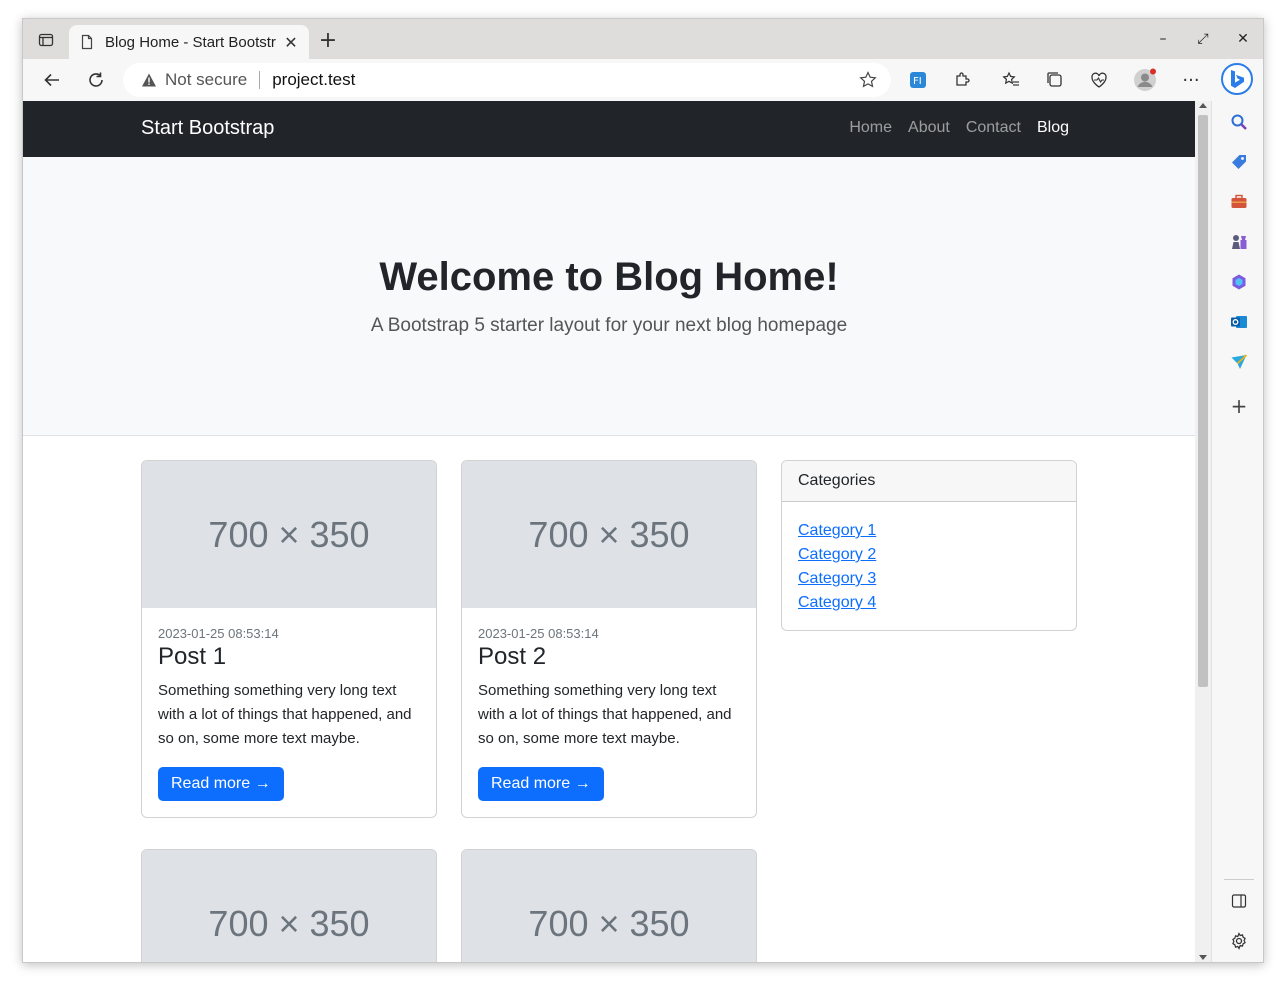 The image size is (1286, 987). I want to click on tab-actions-icon, so click(46, 40).